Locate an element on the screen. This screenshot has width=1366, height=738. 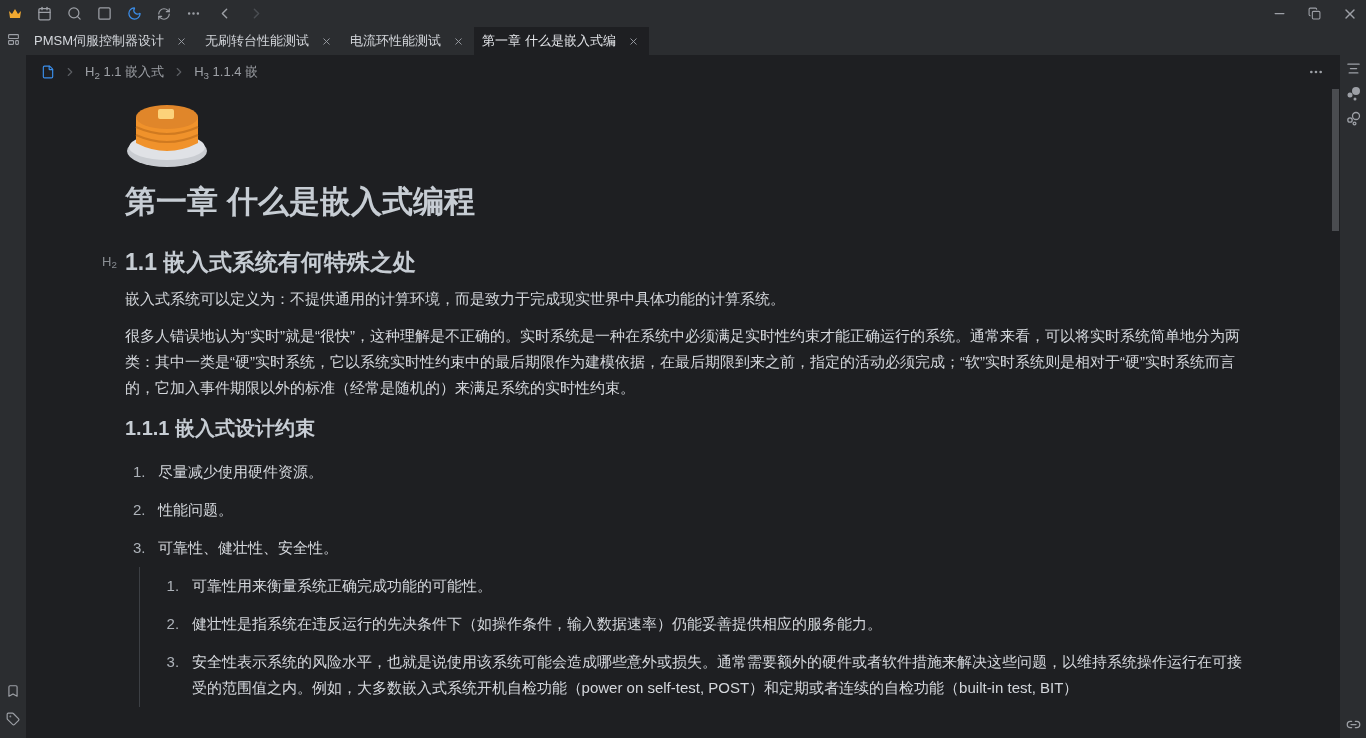
tab: PMSM伺服控制器设计 is located at coordinates (111, 41).